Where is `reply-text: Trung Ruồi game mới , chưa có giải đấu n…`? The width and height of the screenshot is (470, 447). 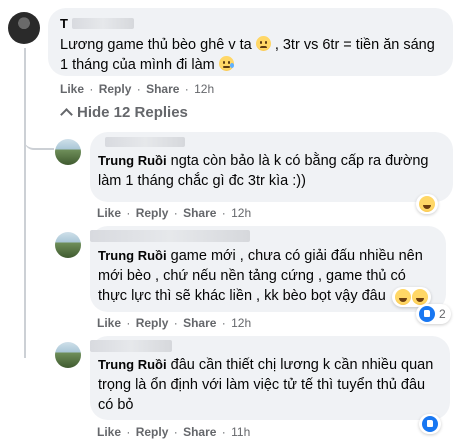 reply-text: Trung Ruồi game mới , chưa có giải đấu n… is located at coordinates (260, 276).